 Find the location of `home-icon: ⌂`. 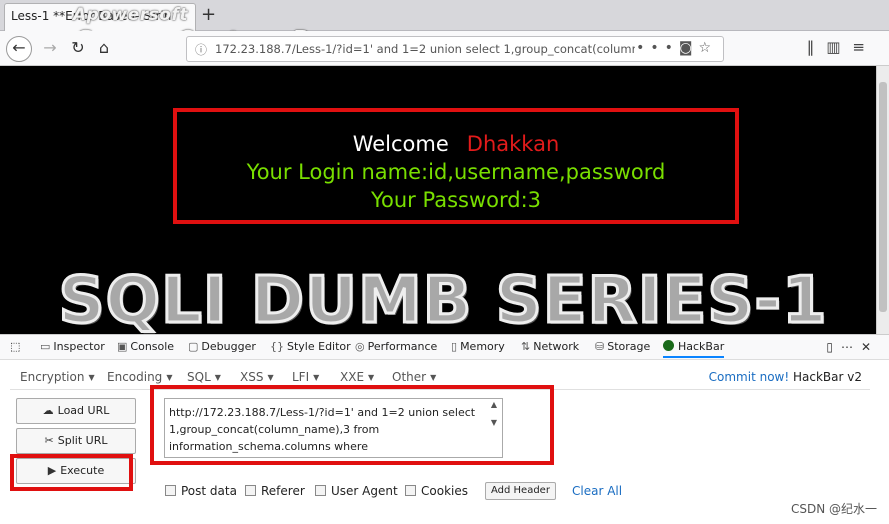

home-icon: ⌂ is located at coordinates (104, 49).